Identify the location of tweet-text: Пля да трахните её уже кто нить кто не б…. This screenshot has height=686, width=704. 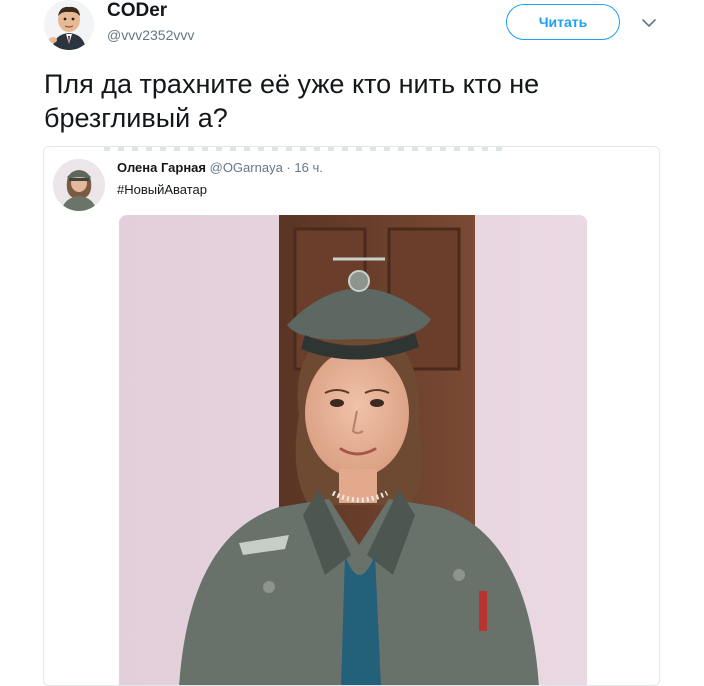
(292, 101).